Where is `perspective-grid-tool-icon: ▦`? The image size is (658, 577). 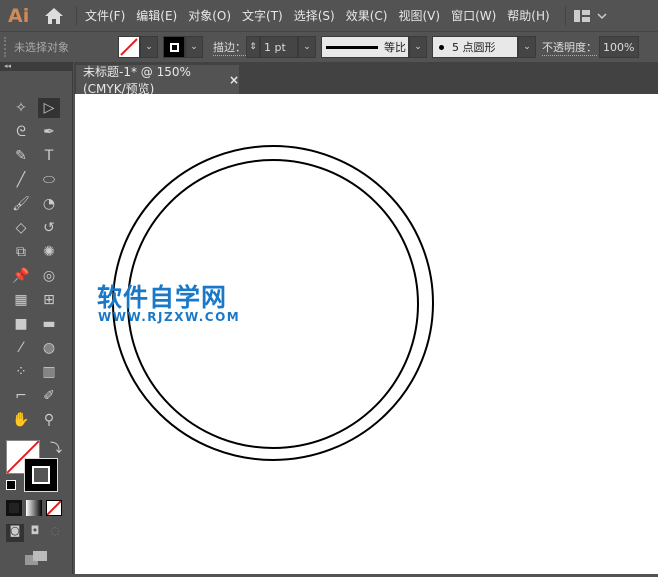 perspective-grid-tool-icon: ▦ is located at coordinates (21, 300).